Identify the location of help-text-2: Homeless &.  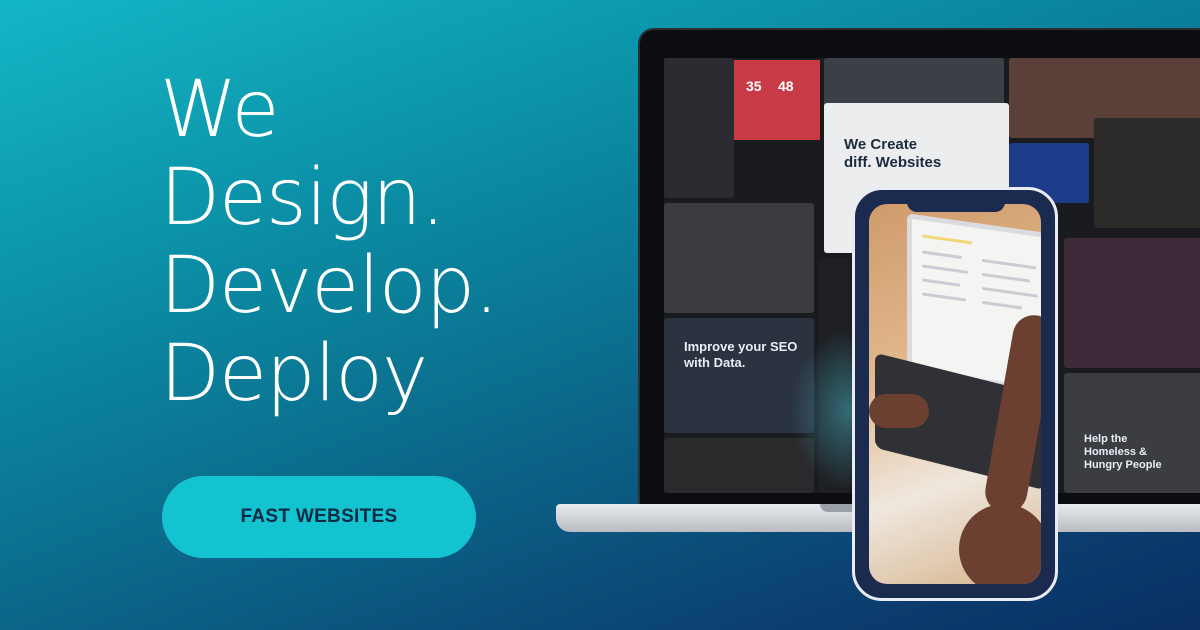
(1115, 452).